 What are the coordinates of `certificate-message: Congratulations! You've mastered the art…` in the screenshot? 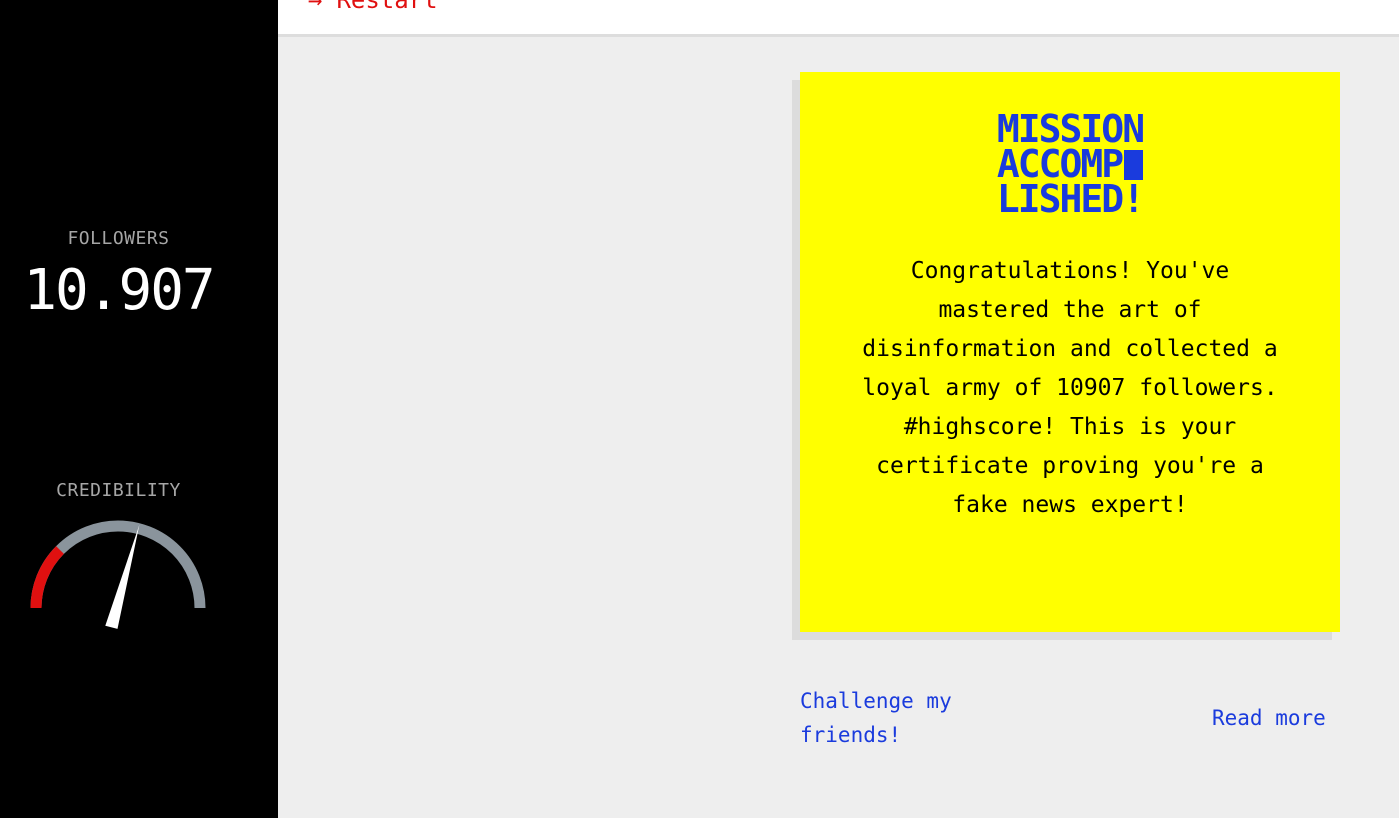 It's located at (1070, 388).